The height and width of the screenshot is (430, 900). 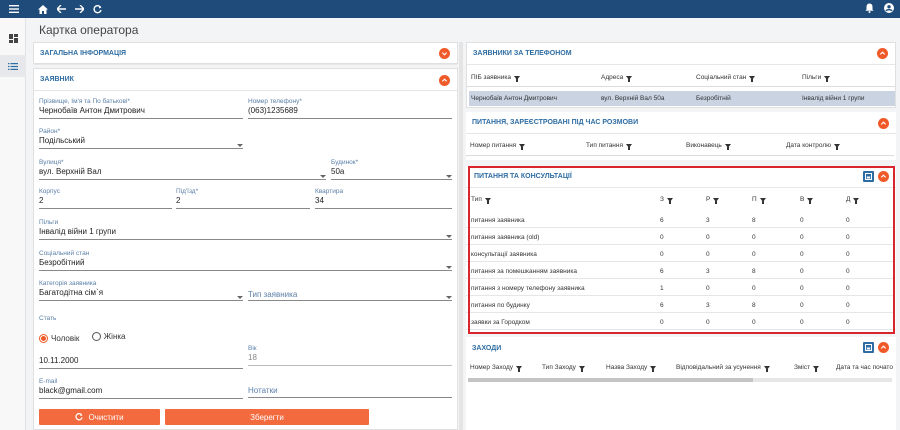 What do you see at coordinates (82, 329) in the screenshot?
I see `sex-group: Стать Чоловік Жінка` at bounding box center [82, 329].